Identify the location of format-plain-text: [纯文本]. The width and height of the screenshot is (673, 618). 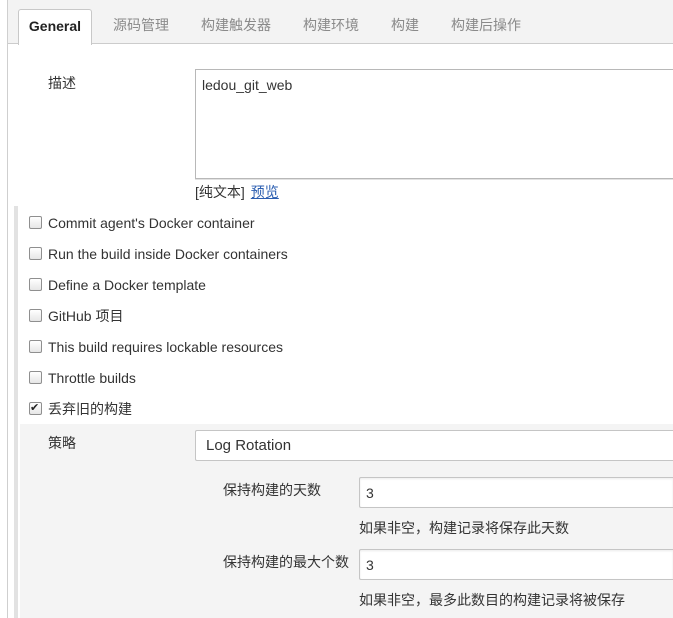
(220, 192).